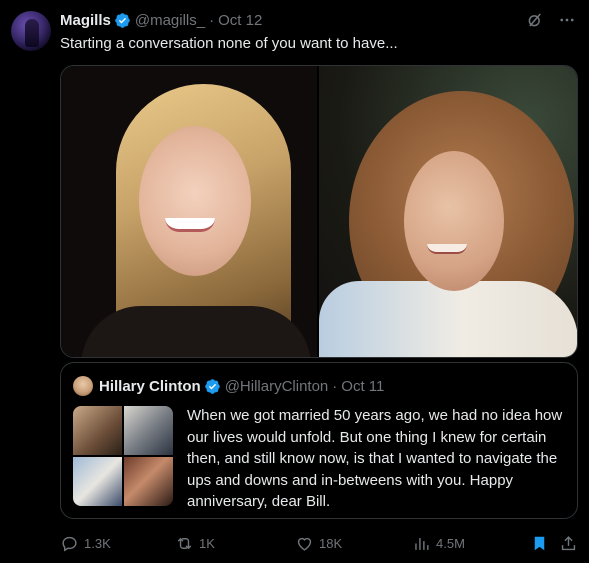 This screenshot has height=563, width=589. I want to click on quoted-header: Hillary Clinton @HillaryClinton · Oct 11, so click(241, 386).